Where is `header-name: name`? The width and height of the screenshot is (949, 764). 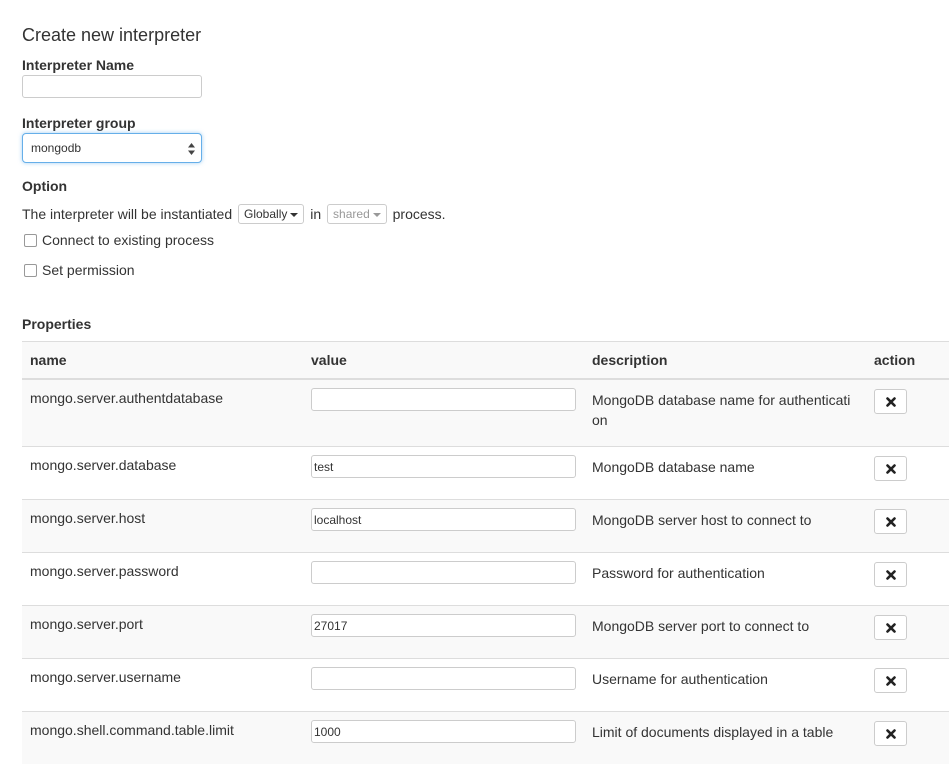
header-name: name is located at coordinates (162, 361).